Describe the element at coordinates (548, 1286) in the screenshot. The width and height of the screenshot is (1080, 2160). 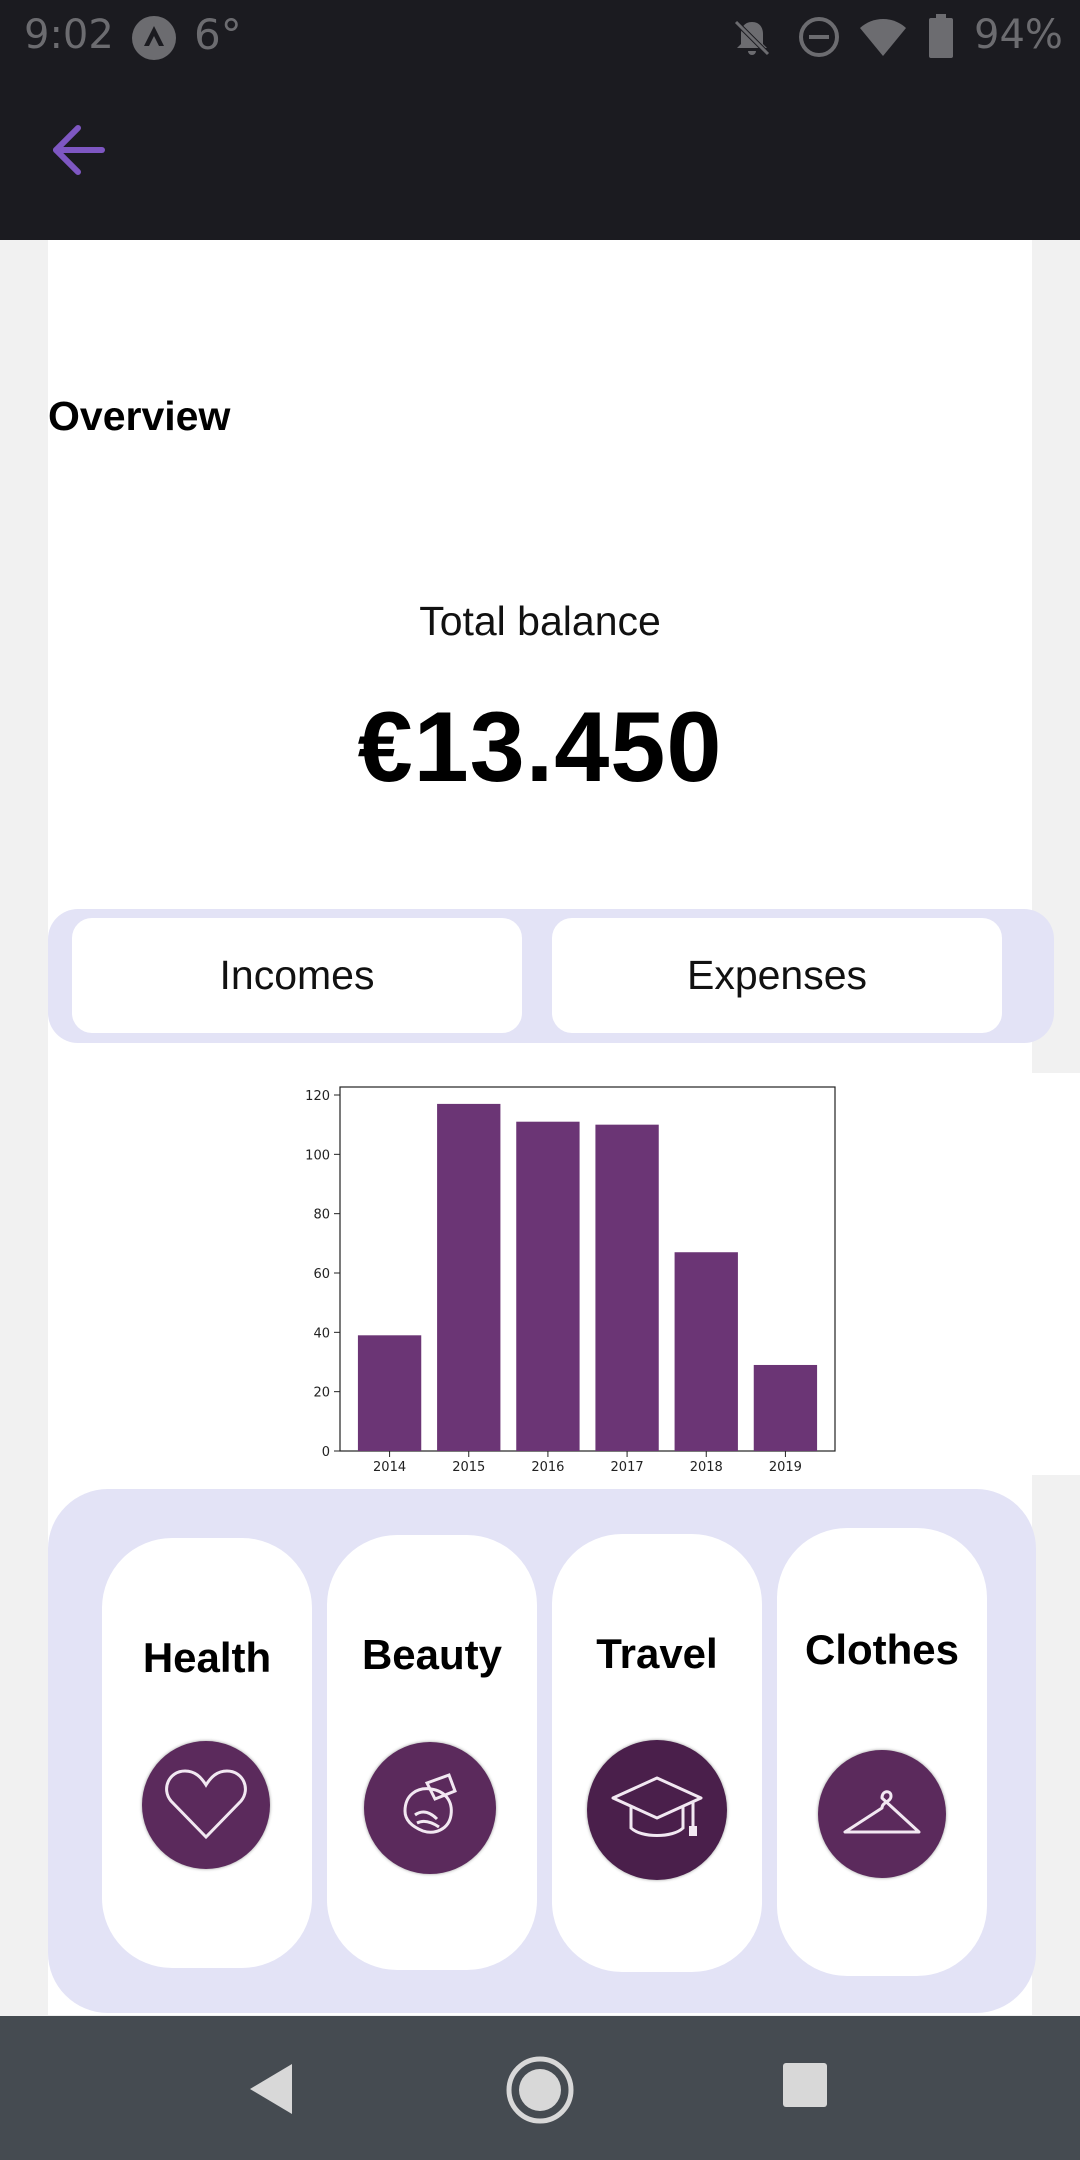
I see `bar-2016` at that location.